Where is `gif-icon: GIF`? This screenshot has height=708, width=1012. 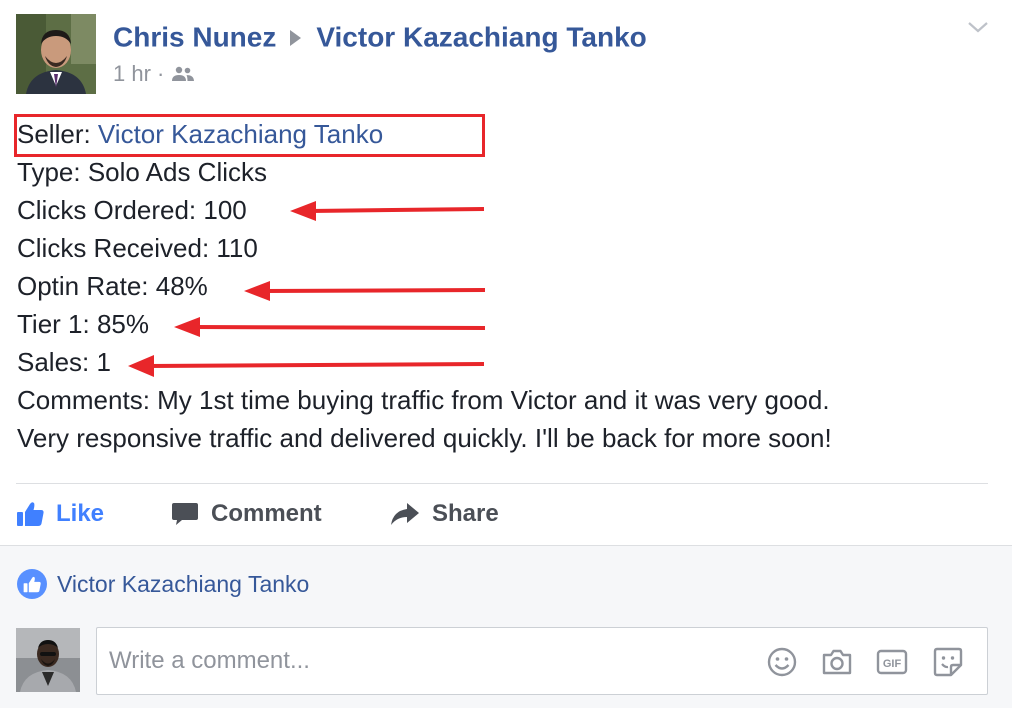
gif-icon: GIF is located at coordinates (892, 662).